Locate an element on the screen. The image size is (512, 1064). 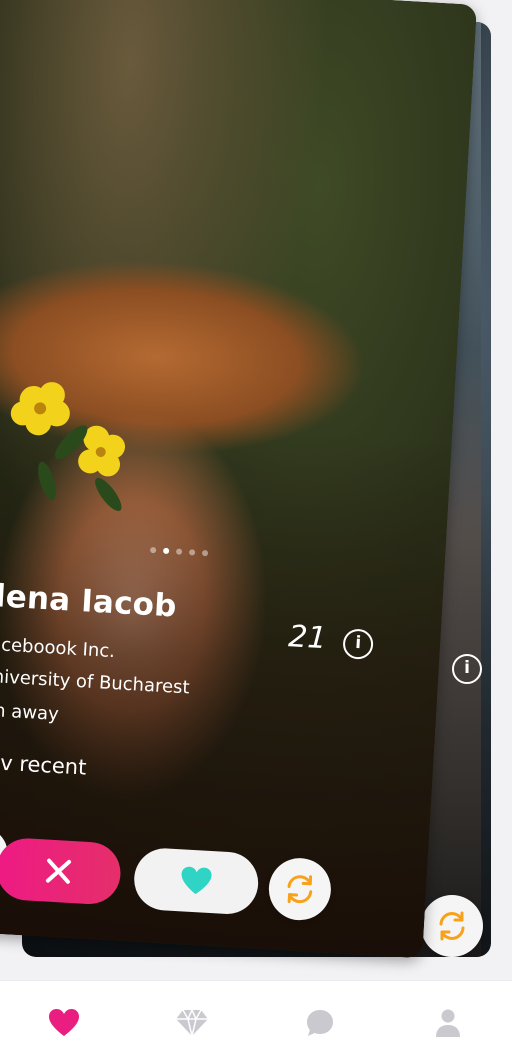
like-button is located at coordinates (196, 881).